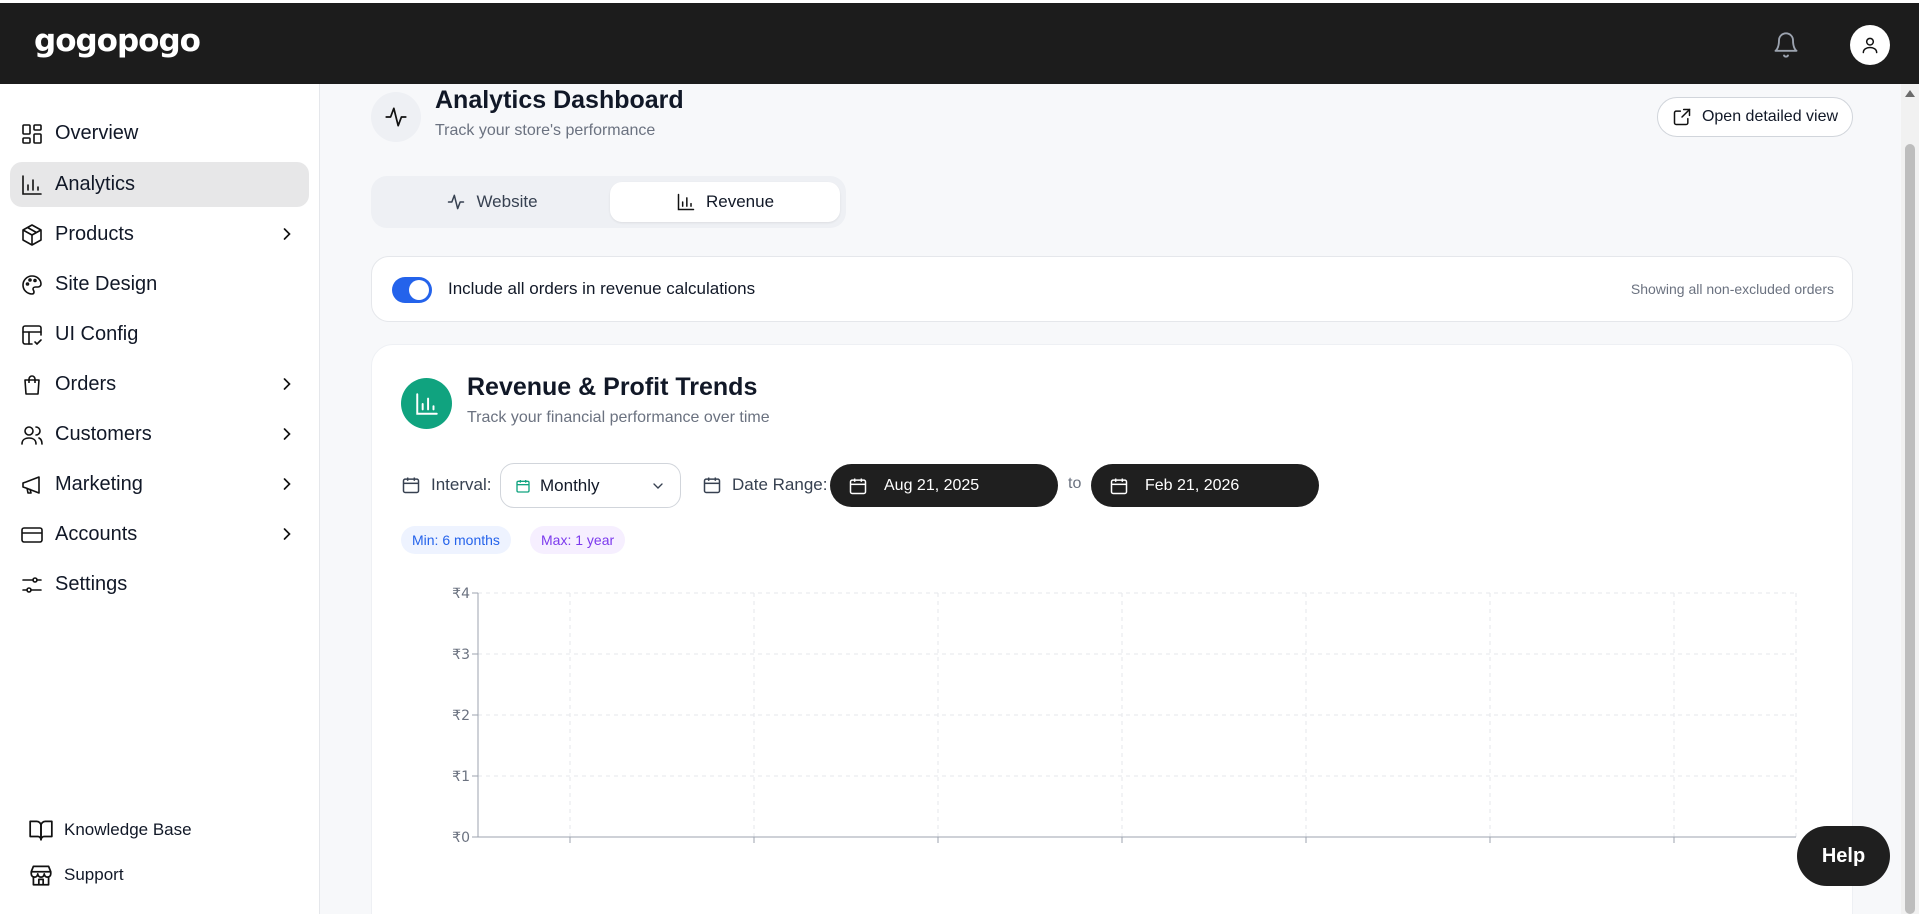 Image resolution: width=1919 pixels, height=914 pixels. What do you see at coordinates (159, 484) in the screenshot?
I see `sidebar-item-marketing: Marketing` at bounding box center [159, 484].